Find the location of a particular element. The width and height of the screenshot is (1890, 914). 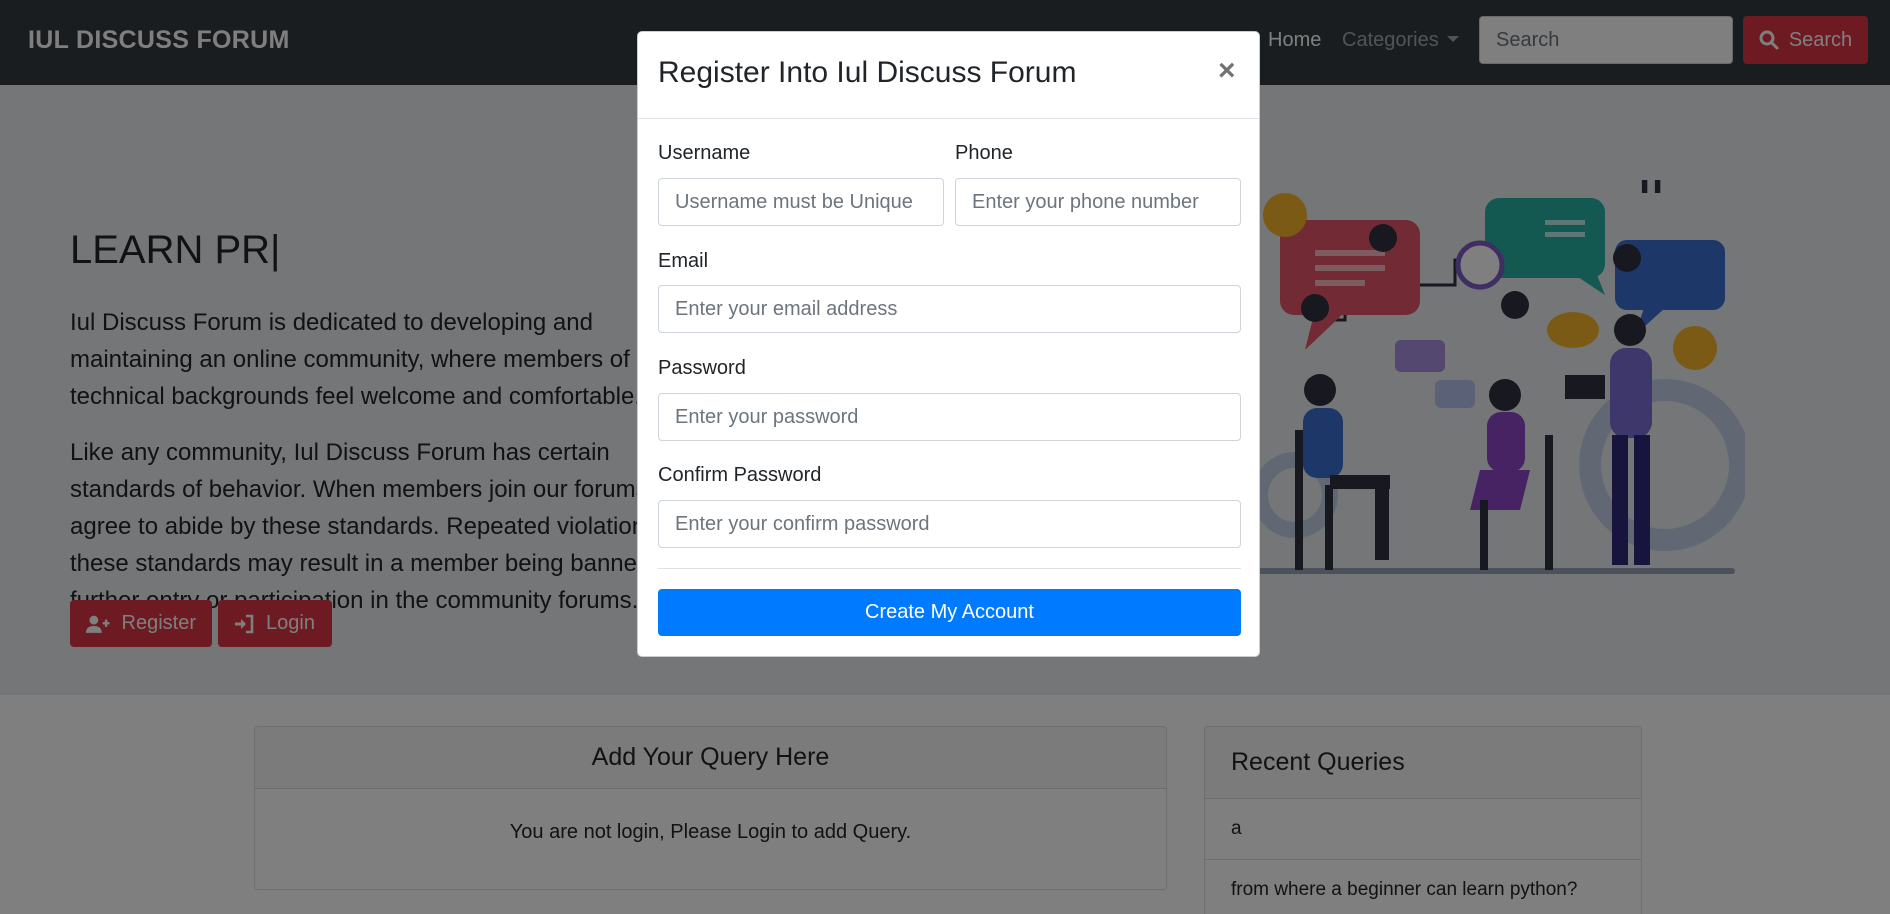

confirm-password-field is located at coordinates (949, 524).